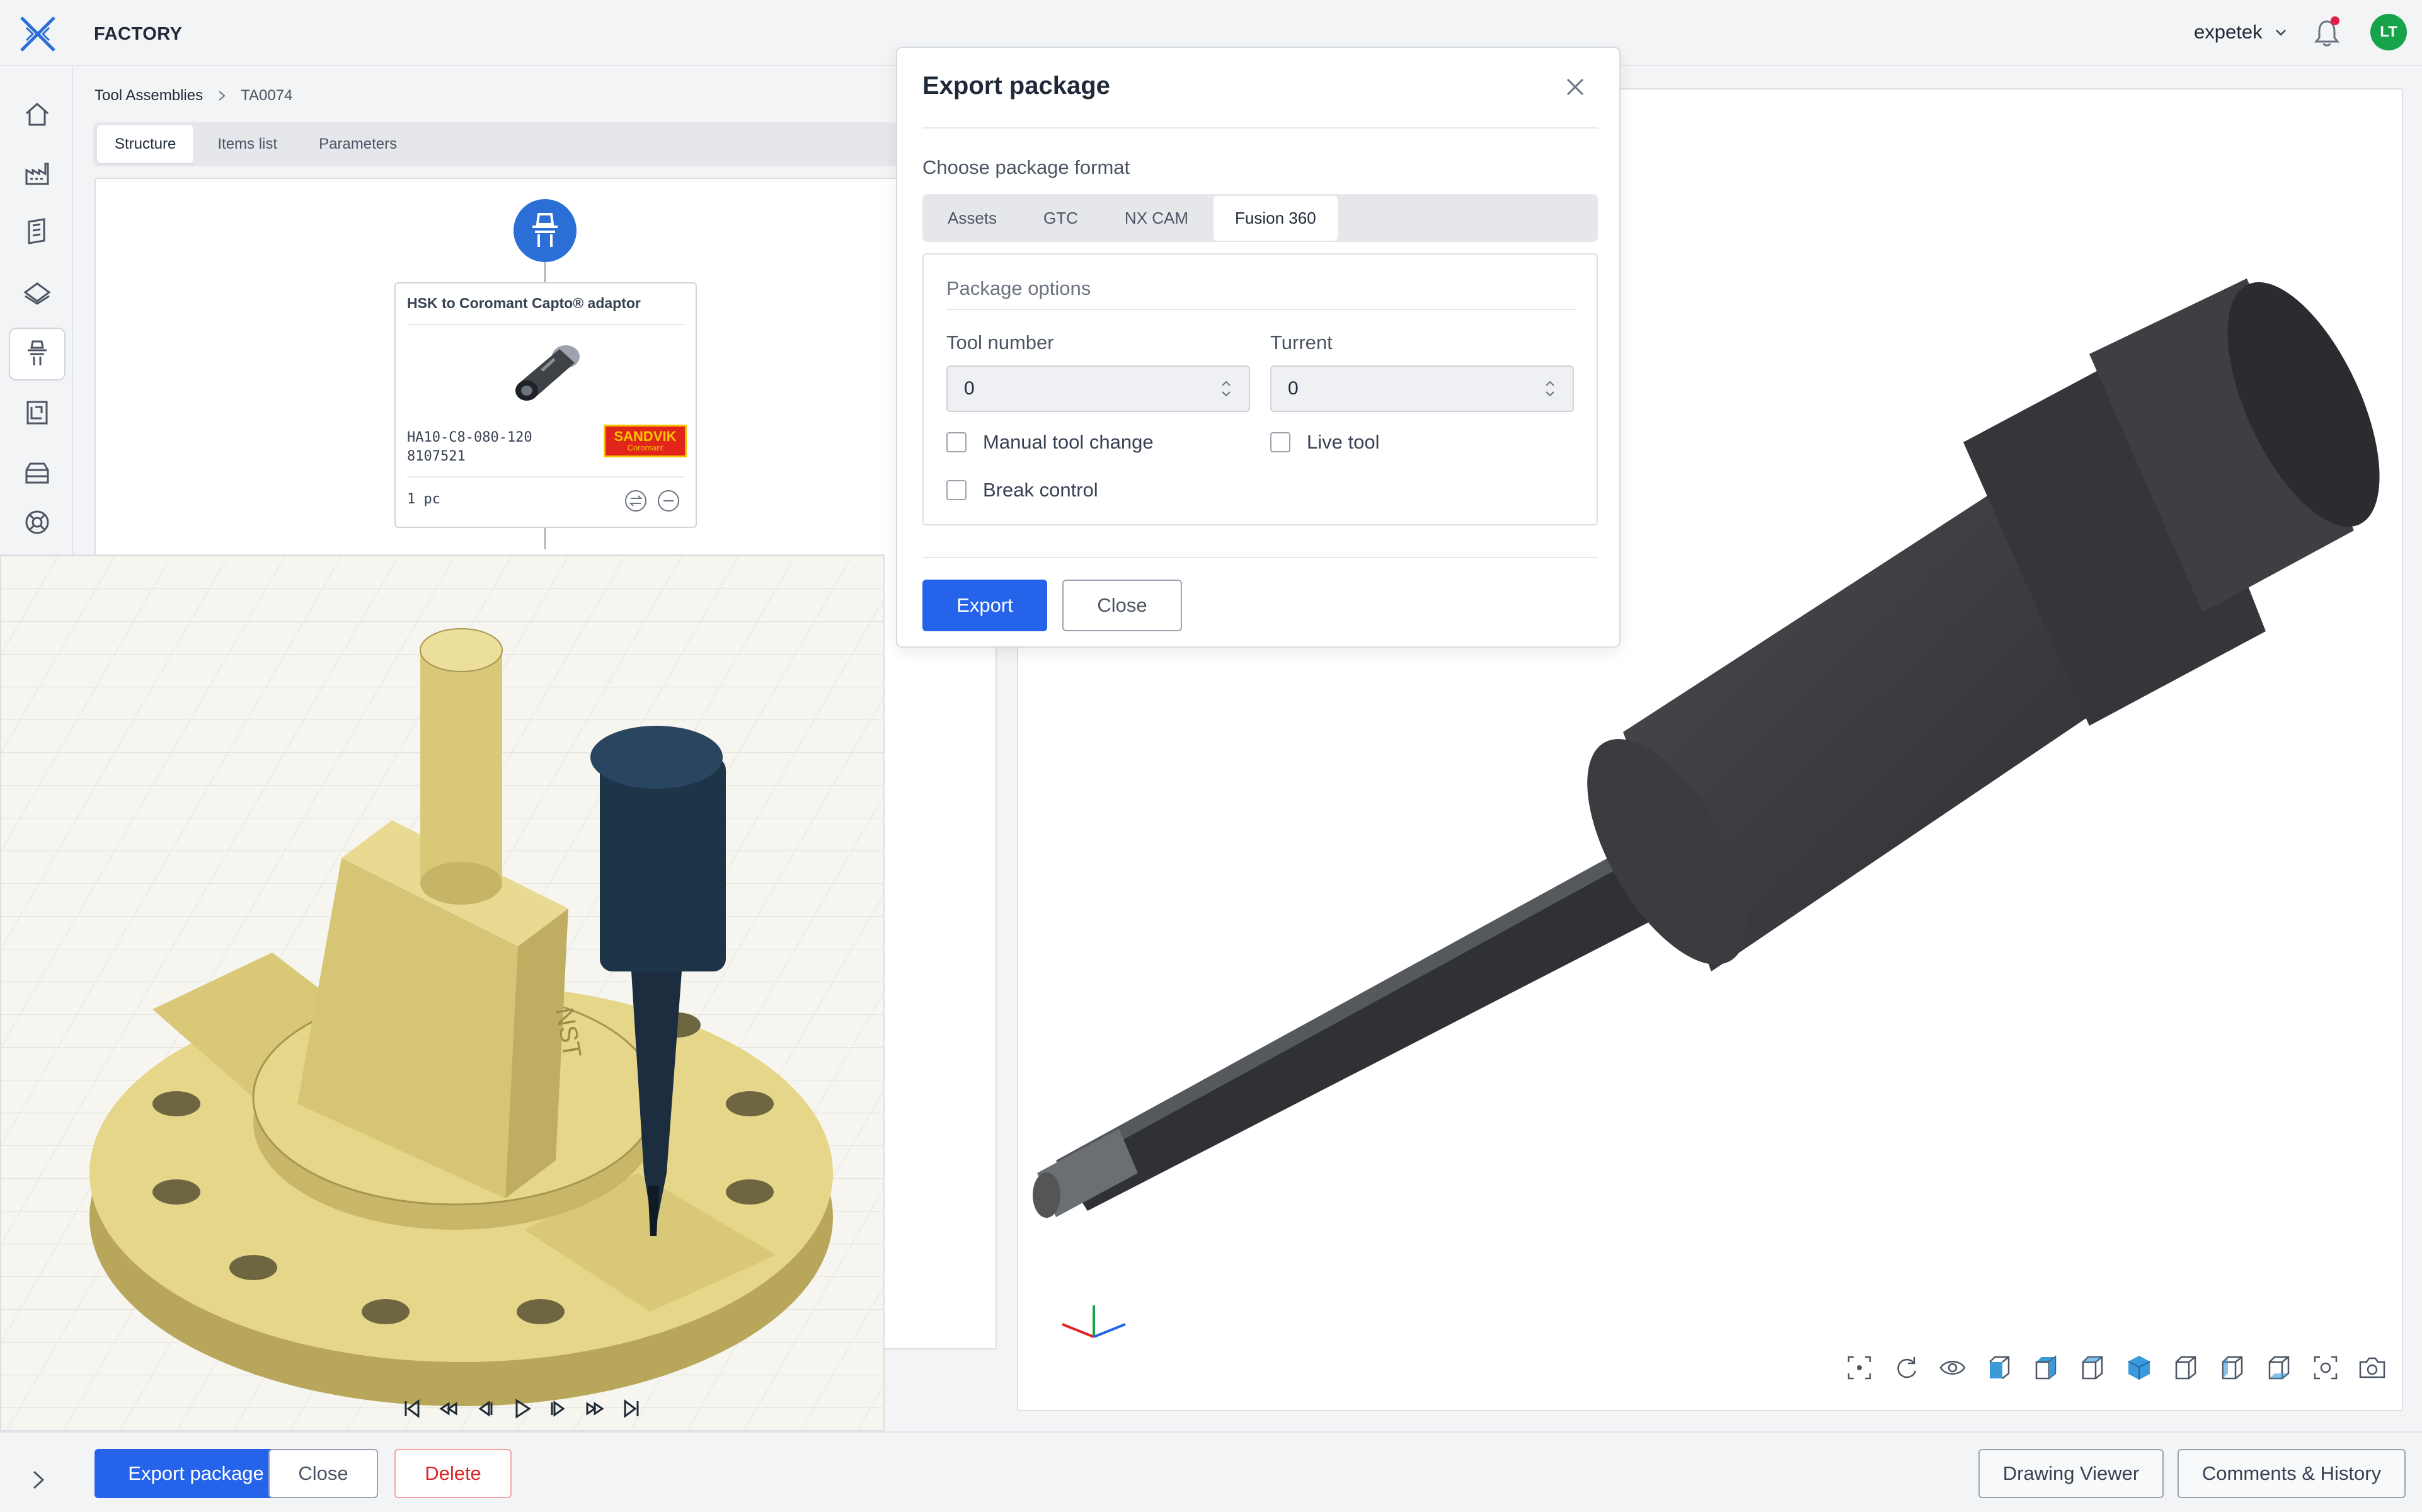 The image size is (2422, 1512). What do you see at coordinates (2116, 1367) in the screenshot?
I see `viewer-toolbar` at bounding box center [2116, 1367].